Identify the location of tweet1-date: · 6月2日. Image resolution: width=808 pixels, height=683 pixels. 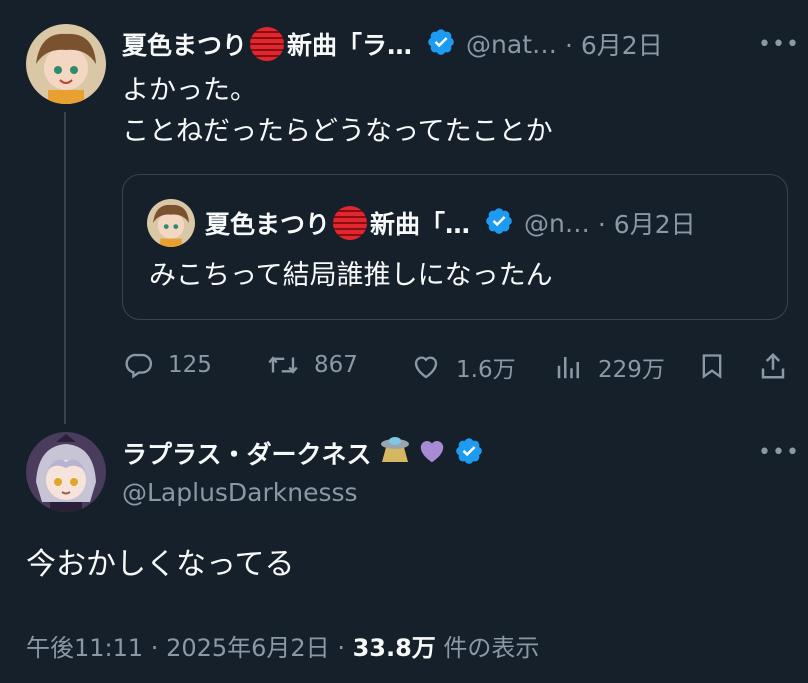
(614, 44).